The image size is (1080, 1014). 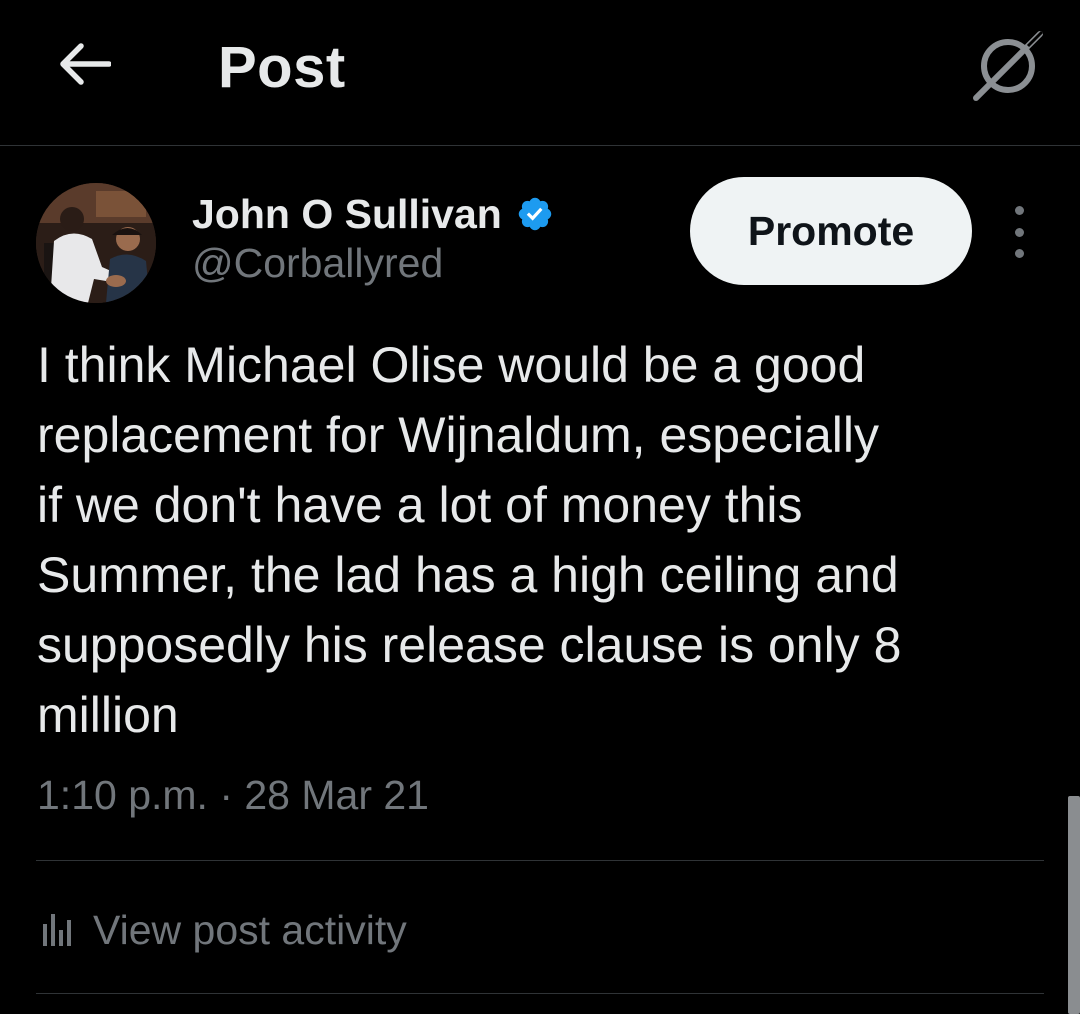 I want to click on promote-button: Promote, so click(x=831, y=231).